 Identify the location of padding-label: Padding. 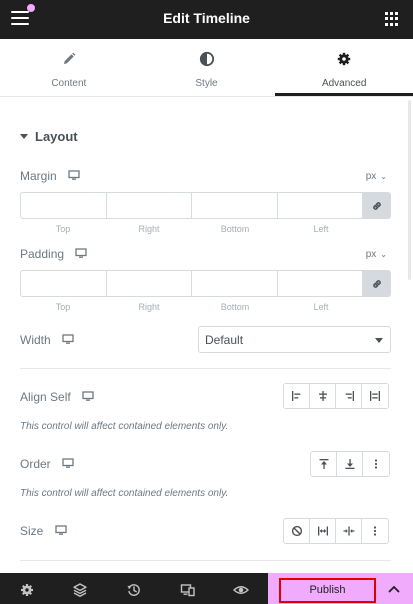
(42, 254).